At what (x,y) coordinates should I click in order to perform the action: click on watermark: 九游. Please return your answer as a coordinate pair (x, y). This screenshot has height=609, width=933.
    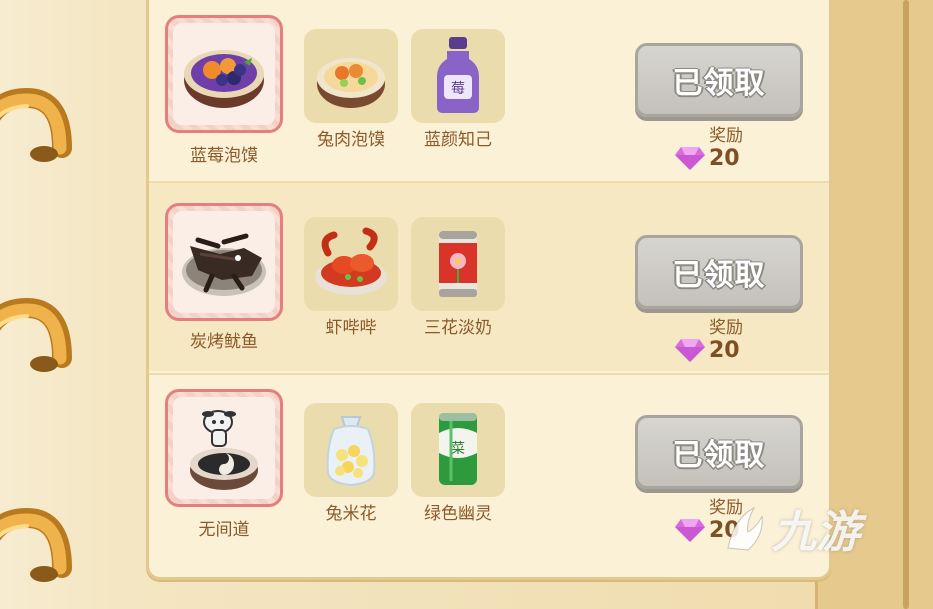
    Looking at the image, I should click on (808, 528).